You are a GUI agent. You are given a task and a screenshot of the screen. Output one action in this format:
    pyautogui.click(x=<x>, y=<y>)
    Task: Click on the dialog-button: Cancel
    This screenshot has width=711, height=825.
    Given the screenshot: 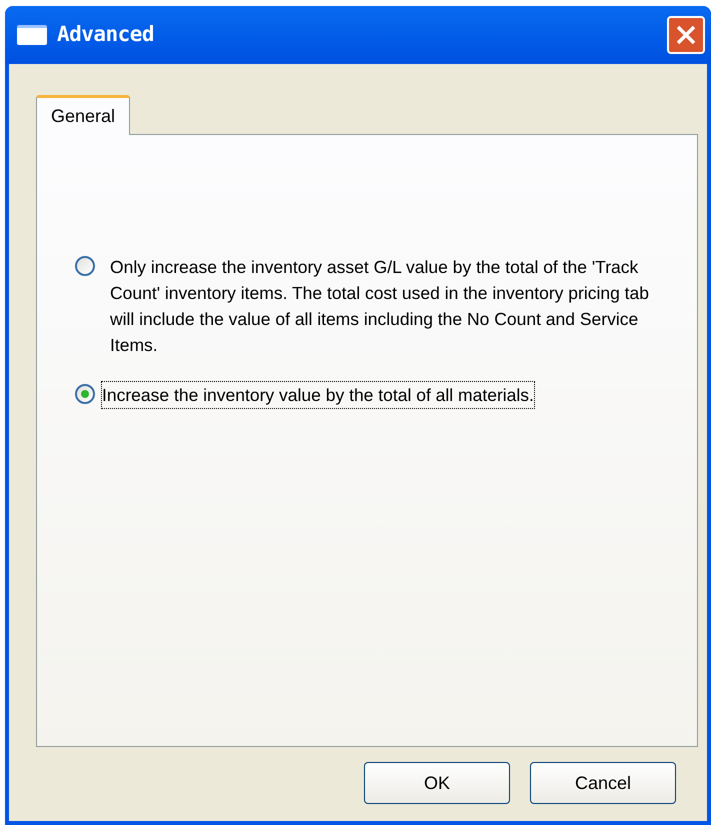 What is the action you would take?
    pyautogui.click(x=603, y=783)
    